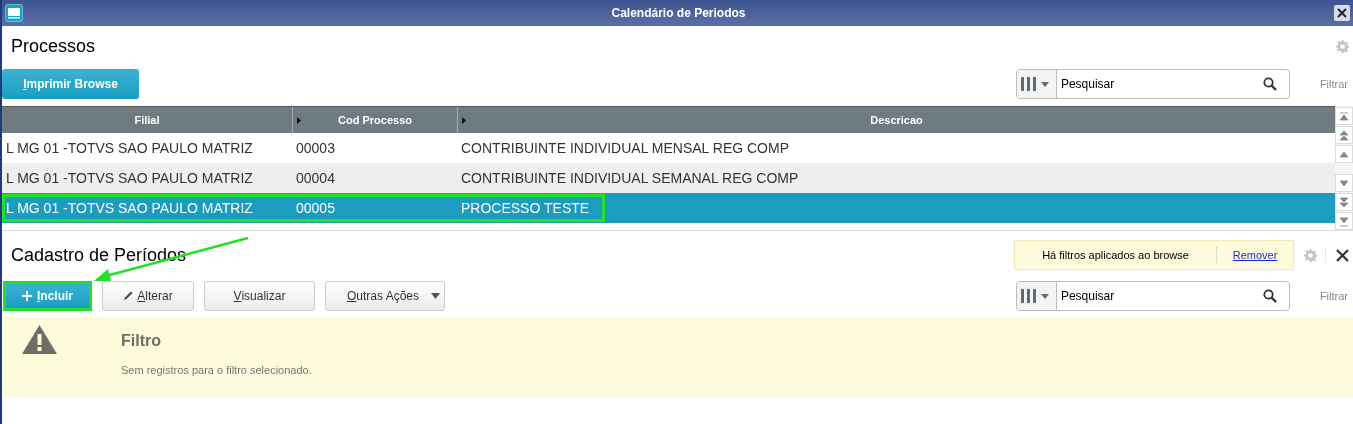 The image size is (1353, 424). I want to click on message-title: Filtro, so click(141, 341).